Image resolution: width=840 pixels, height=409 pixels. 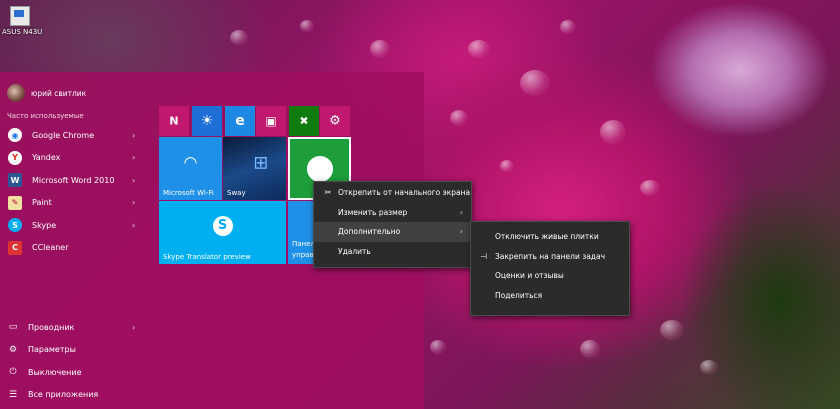 What do you see at coordinates (63, 135) in the screenshot?
I see `app-label: Google Chrome` at bounding box center [63, 135].